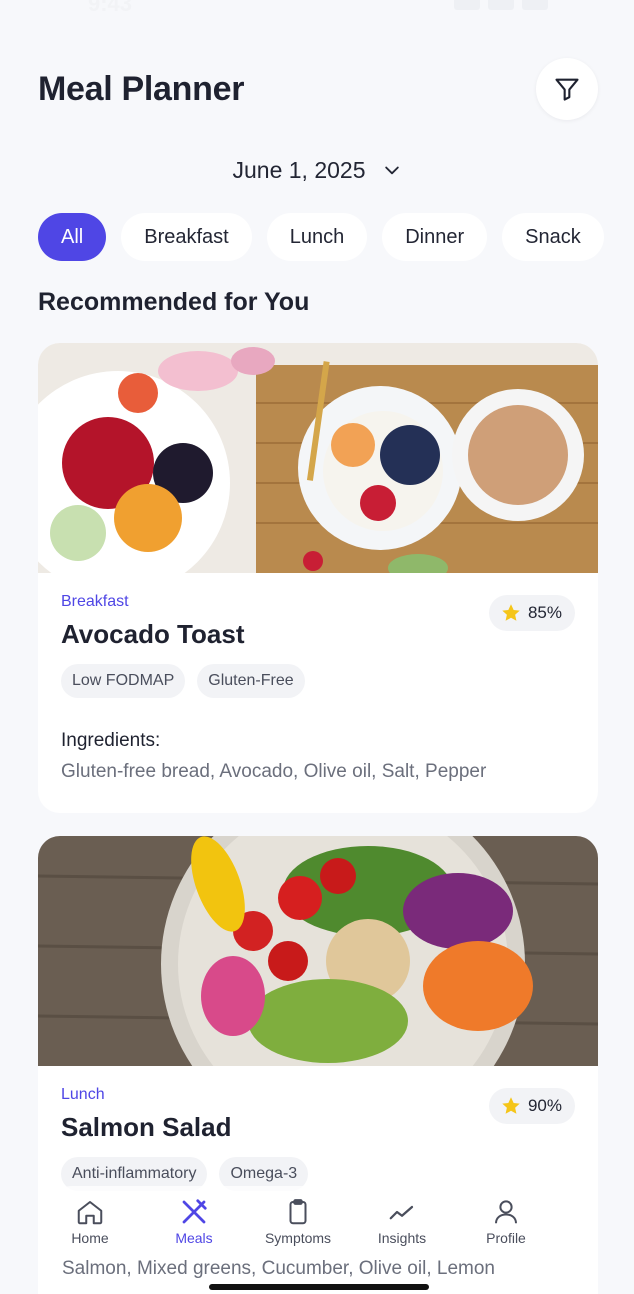 The height and width of the screenshot is (1294, 634). Describe the element at coordinates (141, 88) in the screenshot. I see `page-title: Meal Planner` at that location.